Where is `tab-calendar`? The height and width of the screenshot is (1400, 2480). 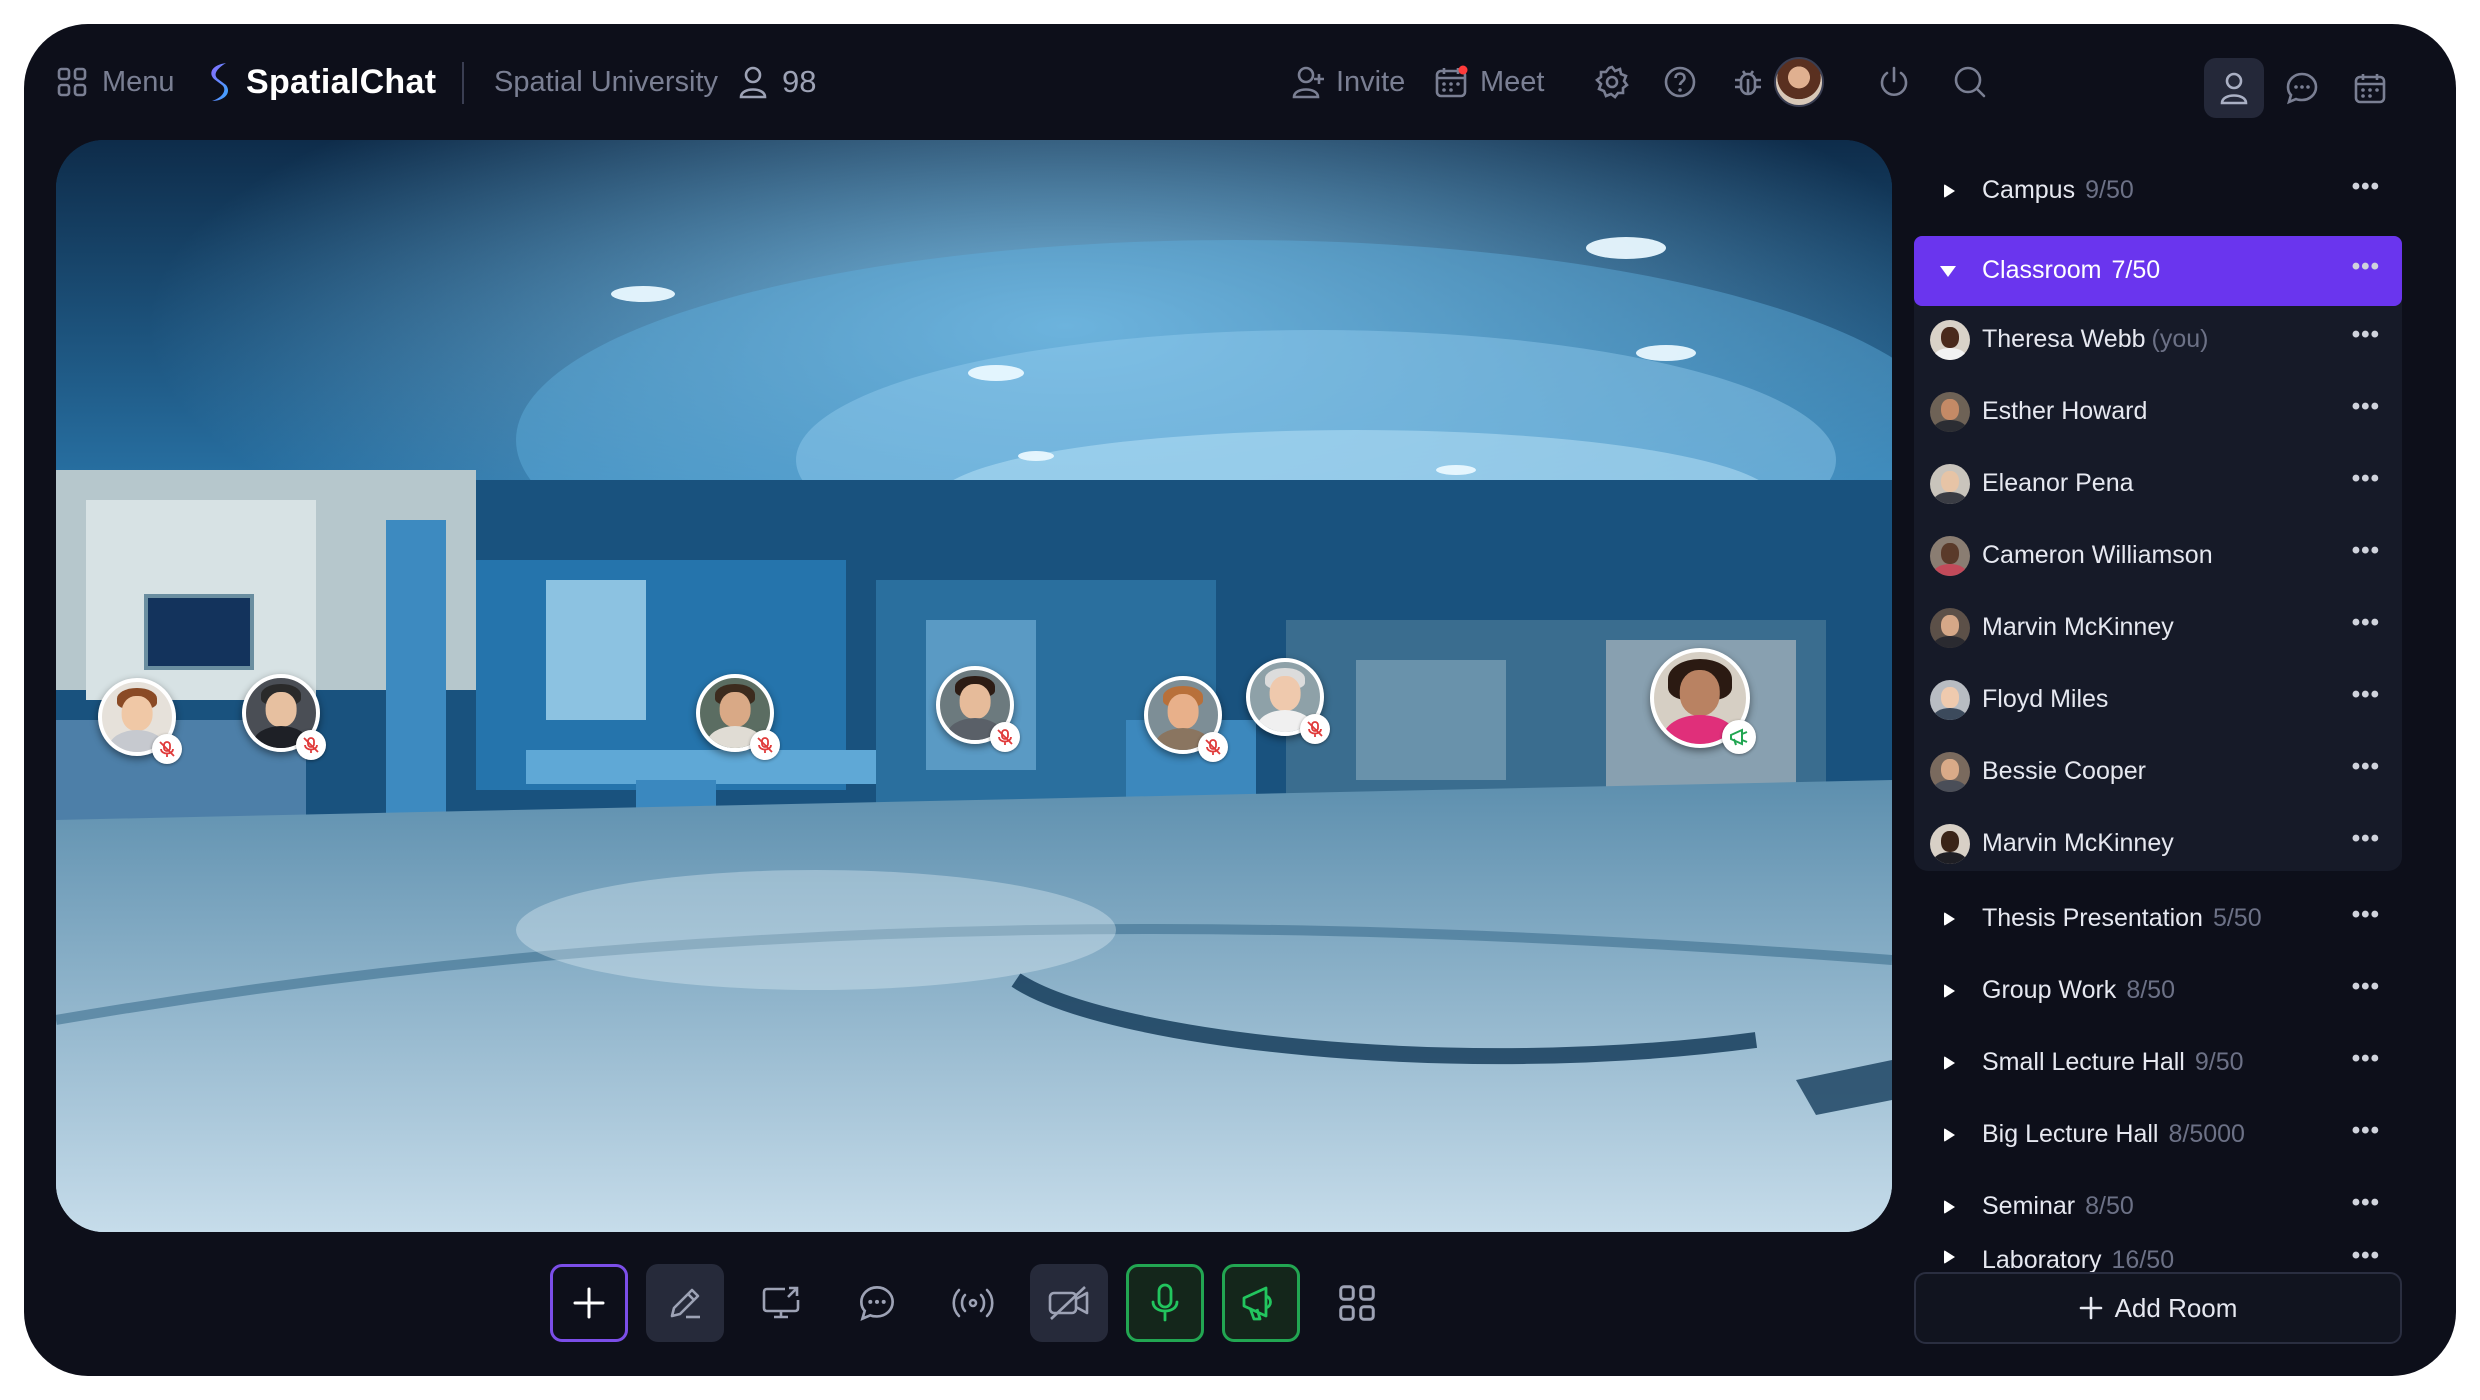 tab-calendar is located at coordinates (2370, 88).